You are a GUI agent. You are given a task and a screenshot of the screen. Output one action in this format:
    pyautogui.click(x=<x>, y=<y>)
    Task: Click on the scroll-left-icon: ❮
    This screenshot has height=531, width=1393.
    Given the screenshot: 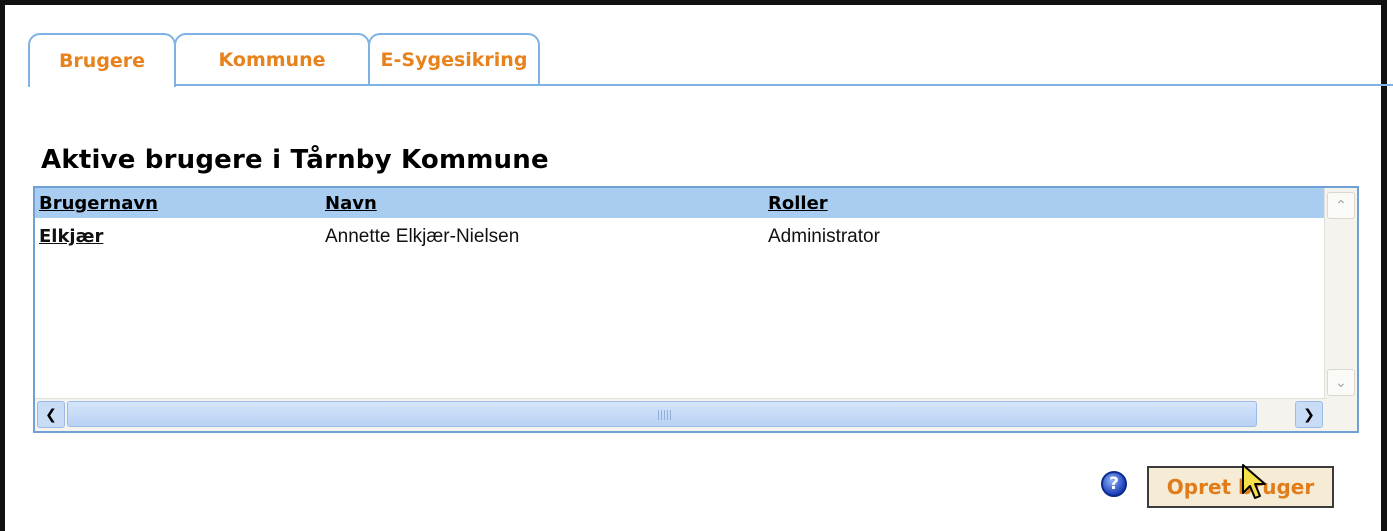 What is the action you would take?
    pyautogui.click(x=51, y=414)
    